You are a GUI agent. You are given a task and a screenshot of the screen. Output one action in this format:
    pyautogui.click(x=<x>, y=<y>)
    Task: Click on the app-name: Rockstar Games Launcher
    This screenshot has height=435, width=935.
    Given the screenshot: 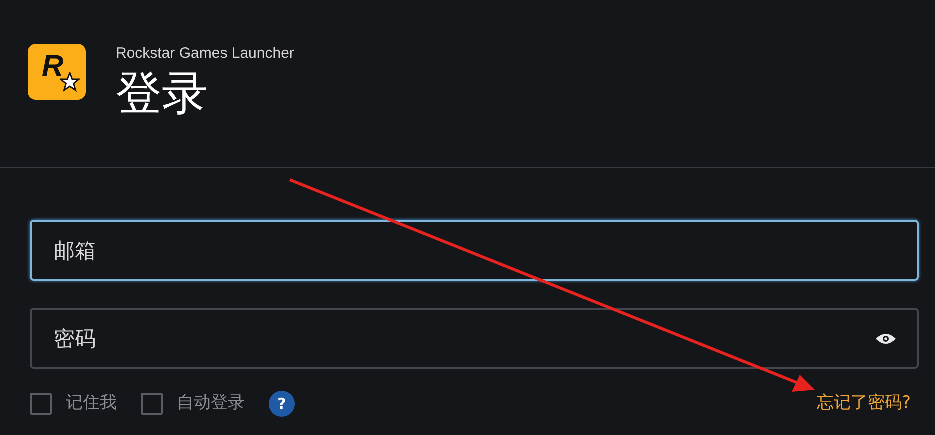 What is the action you would take?
    pyautogui.click(x=205, y=53)
    